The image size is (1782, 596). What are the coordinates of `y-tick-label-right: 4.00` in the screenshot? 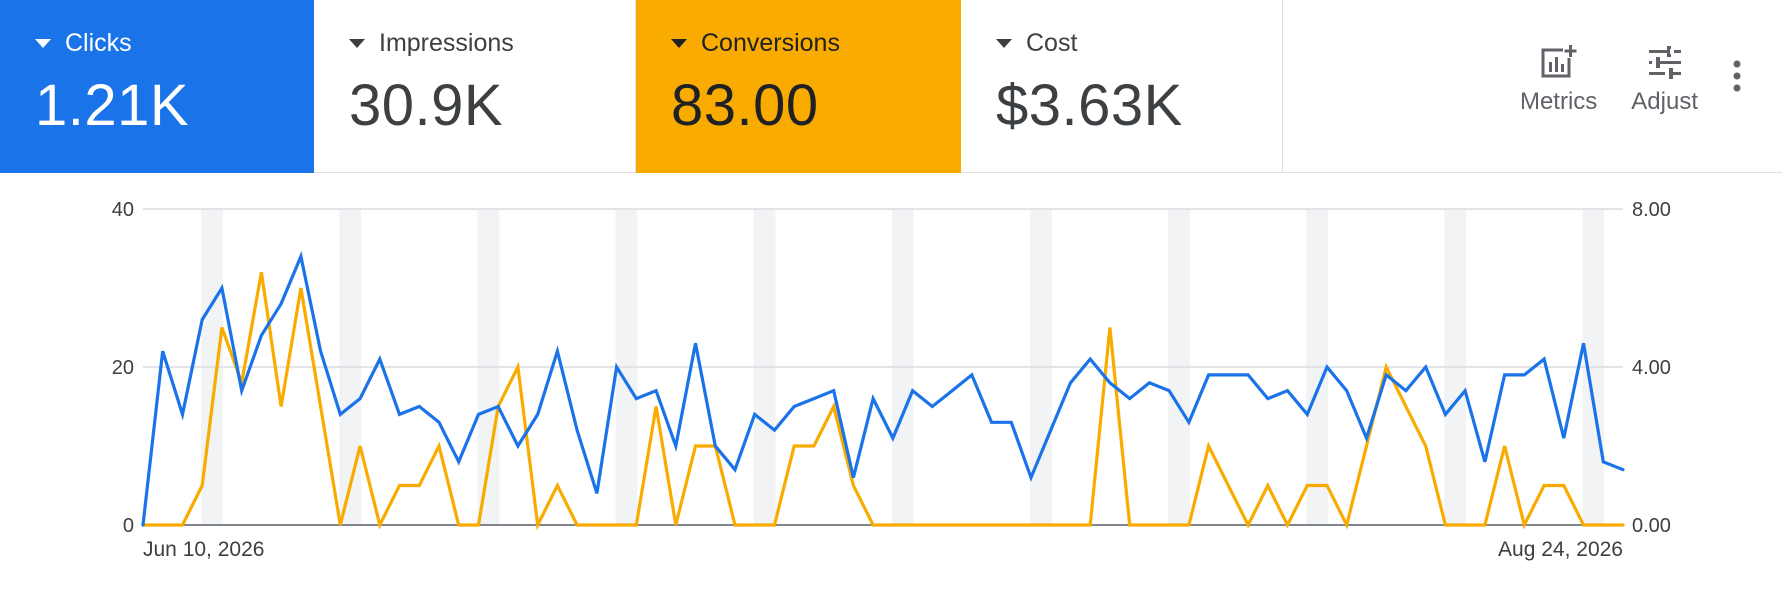 It's located at (1651, 368).